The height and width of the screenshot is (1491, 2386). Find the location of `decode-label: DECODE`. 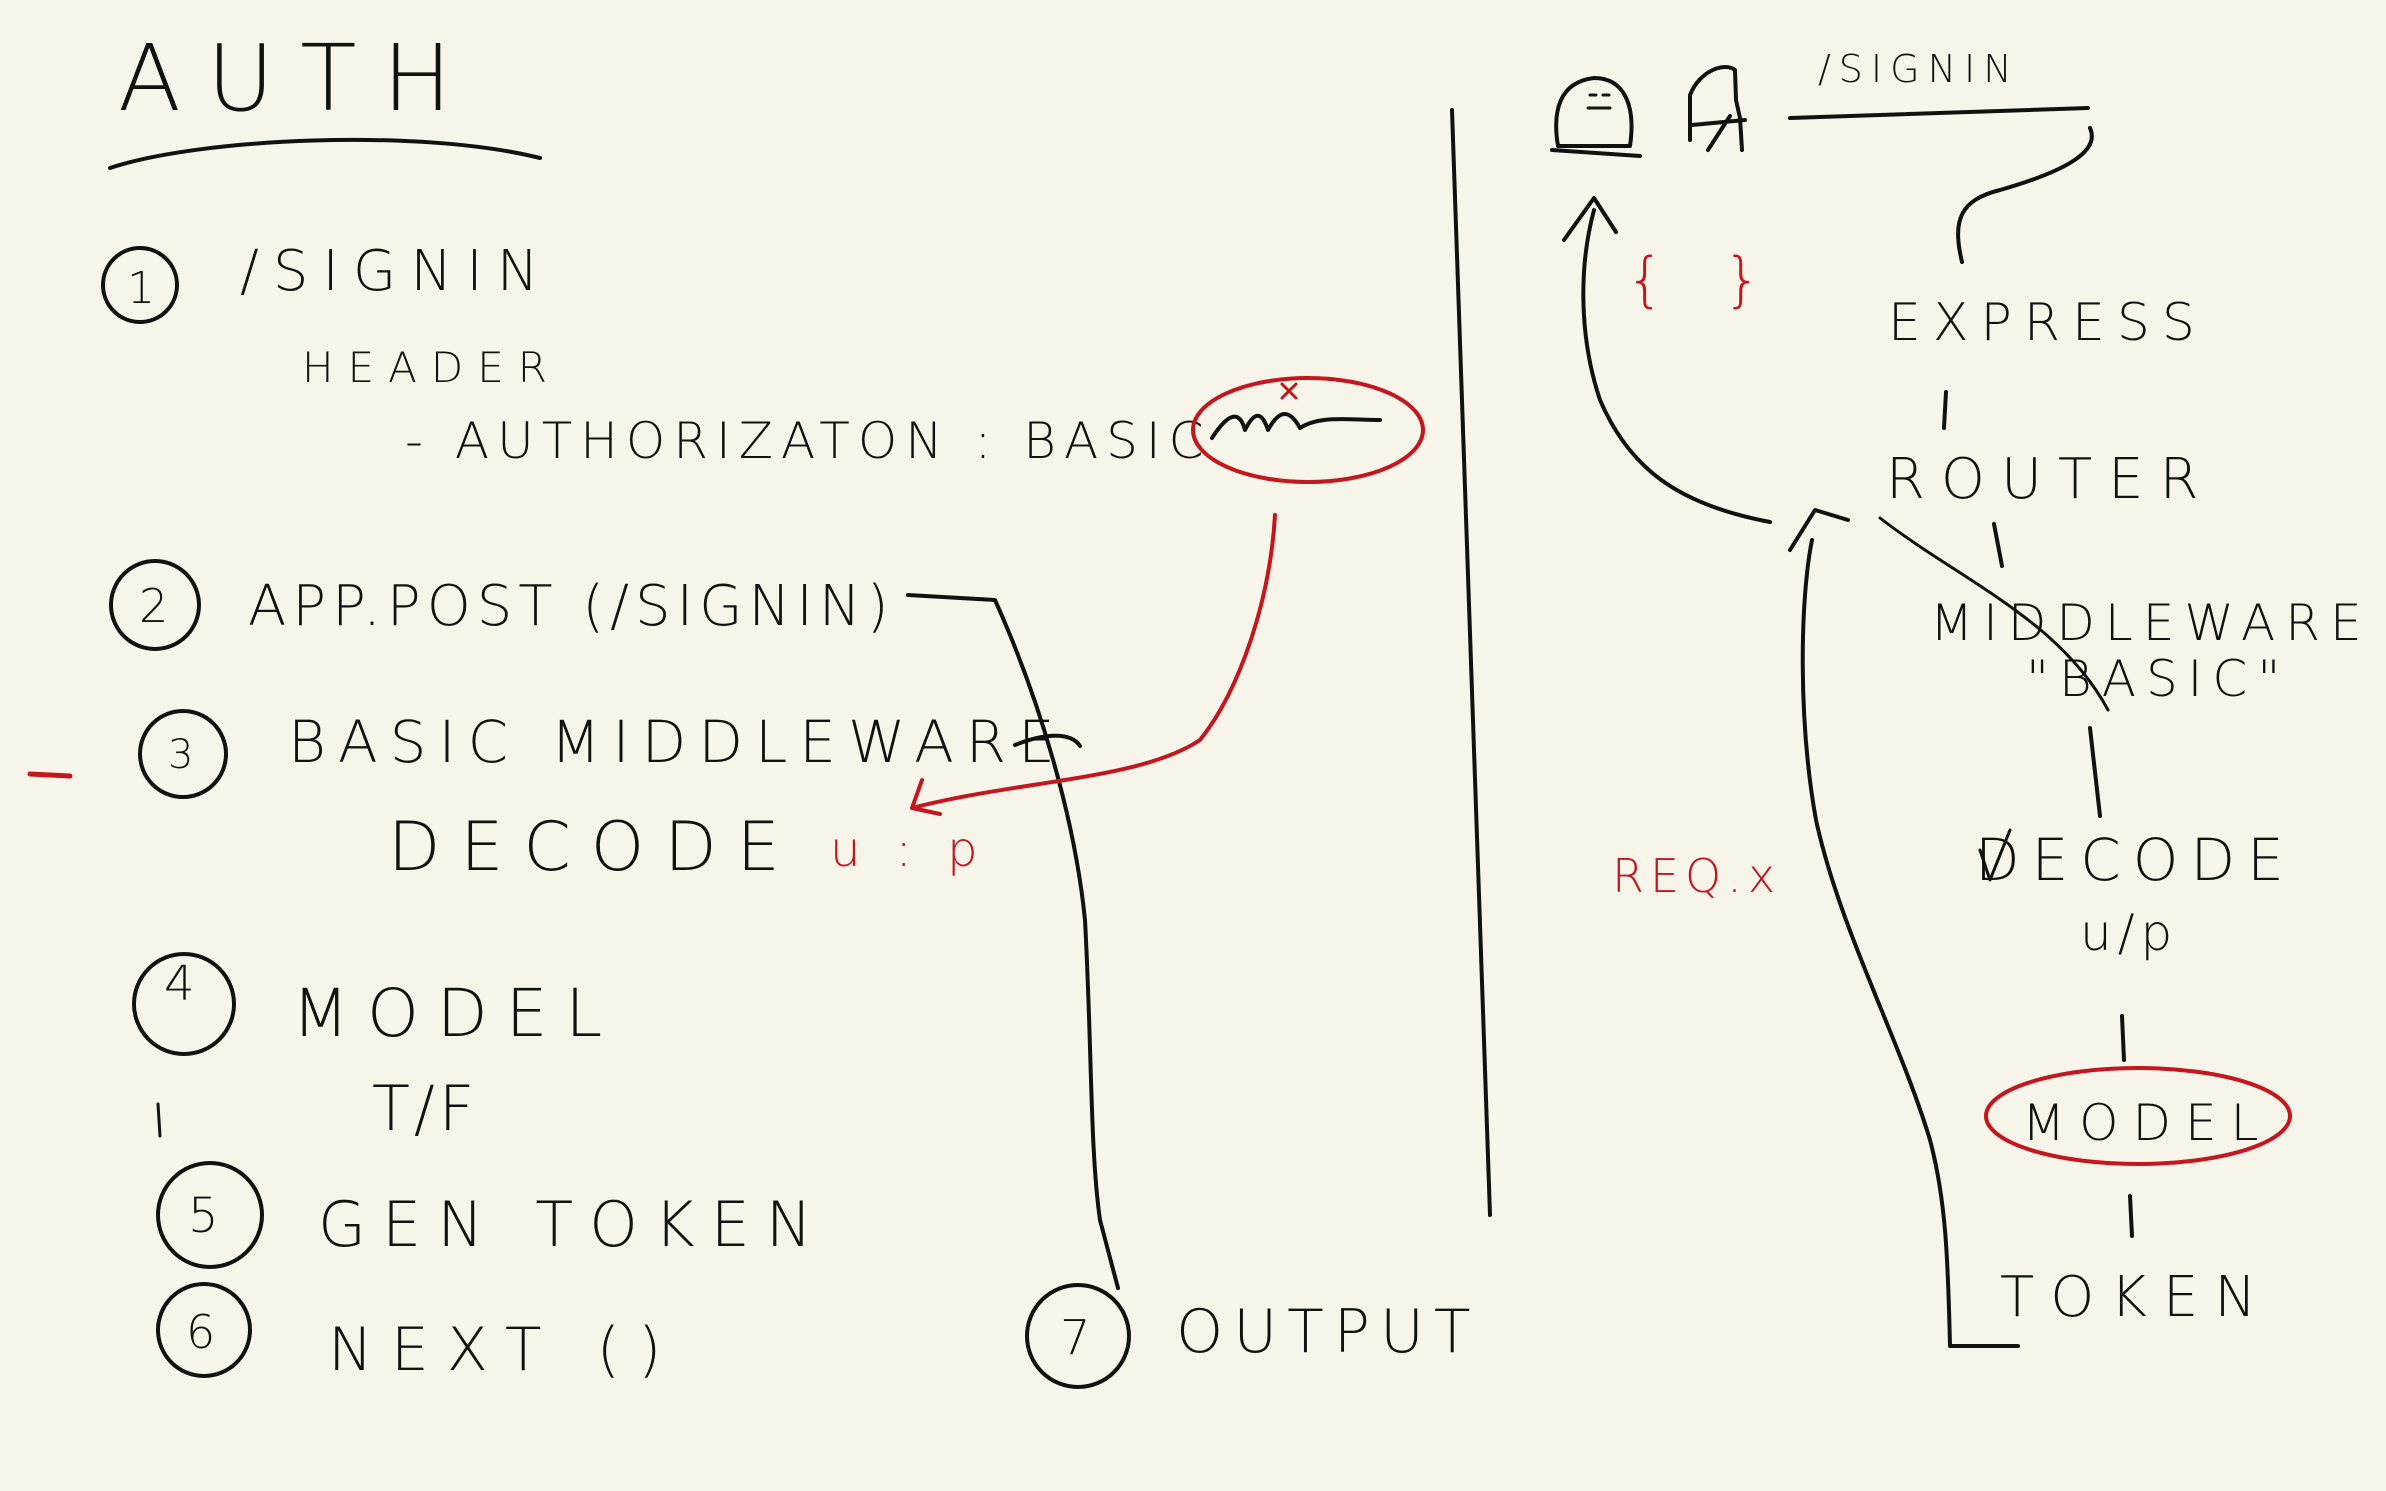

decode-label: DECODE is located at coordinates (594, 847).